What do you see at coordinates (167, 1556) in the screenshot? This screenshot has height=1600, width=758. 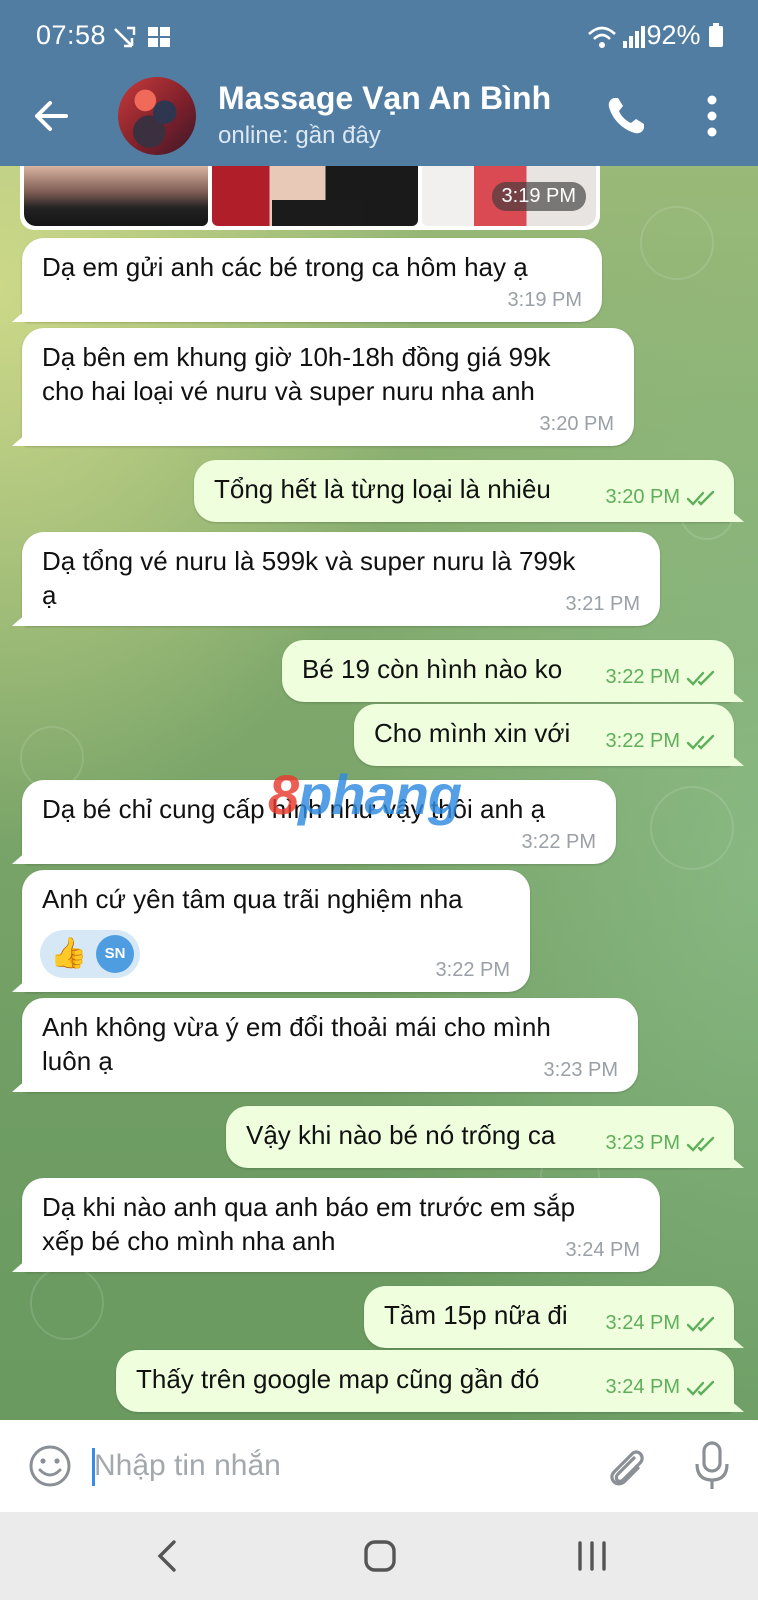 I see `nav-back-icon` at bounding box center [167, 1556].